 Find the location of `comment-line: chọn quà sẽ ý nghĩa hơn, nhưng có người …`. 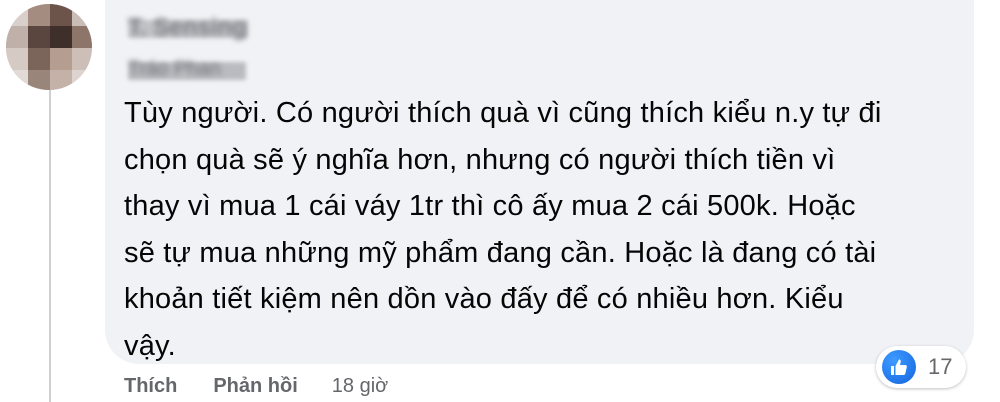

comment-line: chọn quà sẽ ý nghĩa hơn, nhưng có người … is located at coordinates (480, 159).